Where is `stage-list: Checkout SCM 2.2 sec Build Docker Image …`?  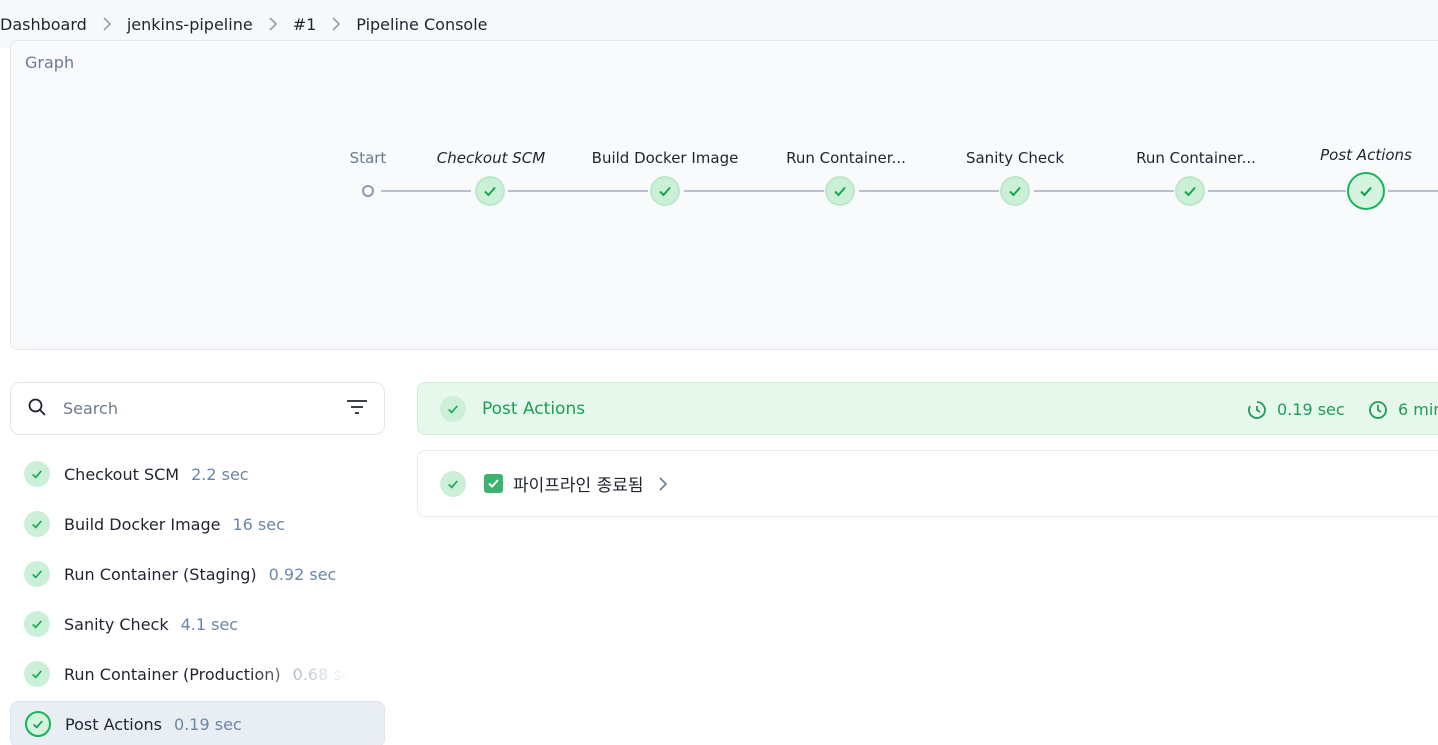 stage-list: Checkout SCM 2.2 sec Build Docker Image … is located at coordinates (197, 597).